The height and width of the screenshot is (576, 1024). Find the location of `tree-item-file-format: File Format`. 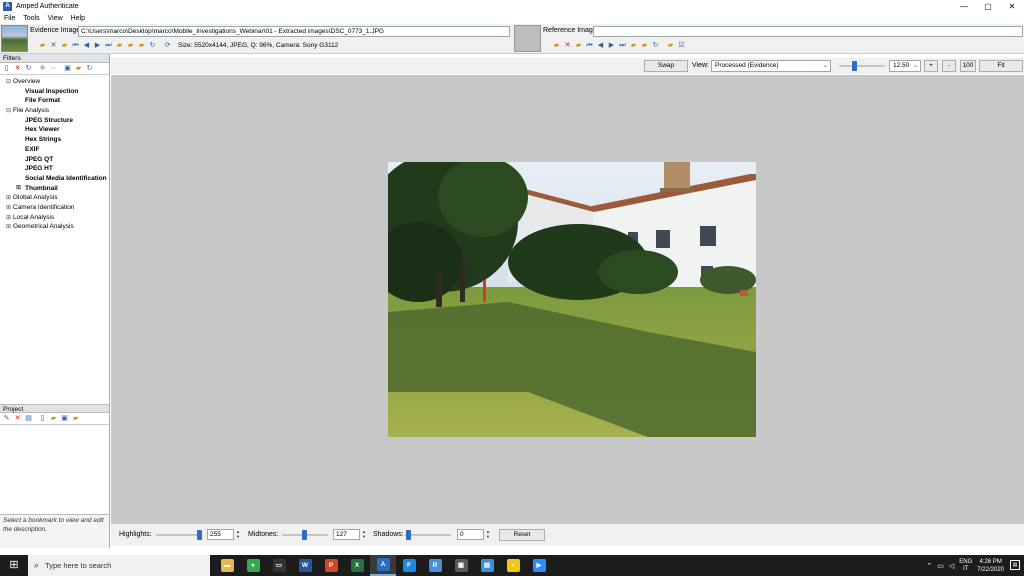

tree-item-file-format: File Format is located at coordinates (54, 101).